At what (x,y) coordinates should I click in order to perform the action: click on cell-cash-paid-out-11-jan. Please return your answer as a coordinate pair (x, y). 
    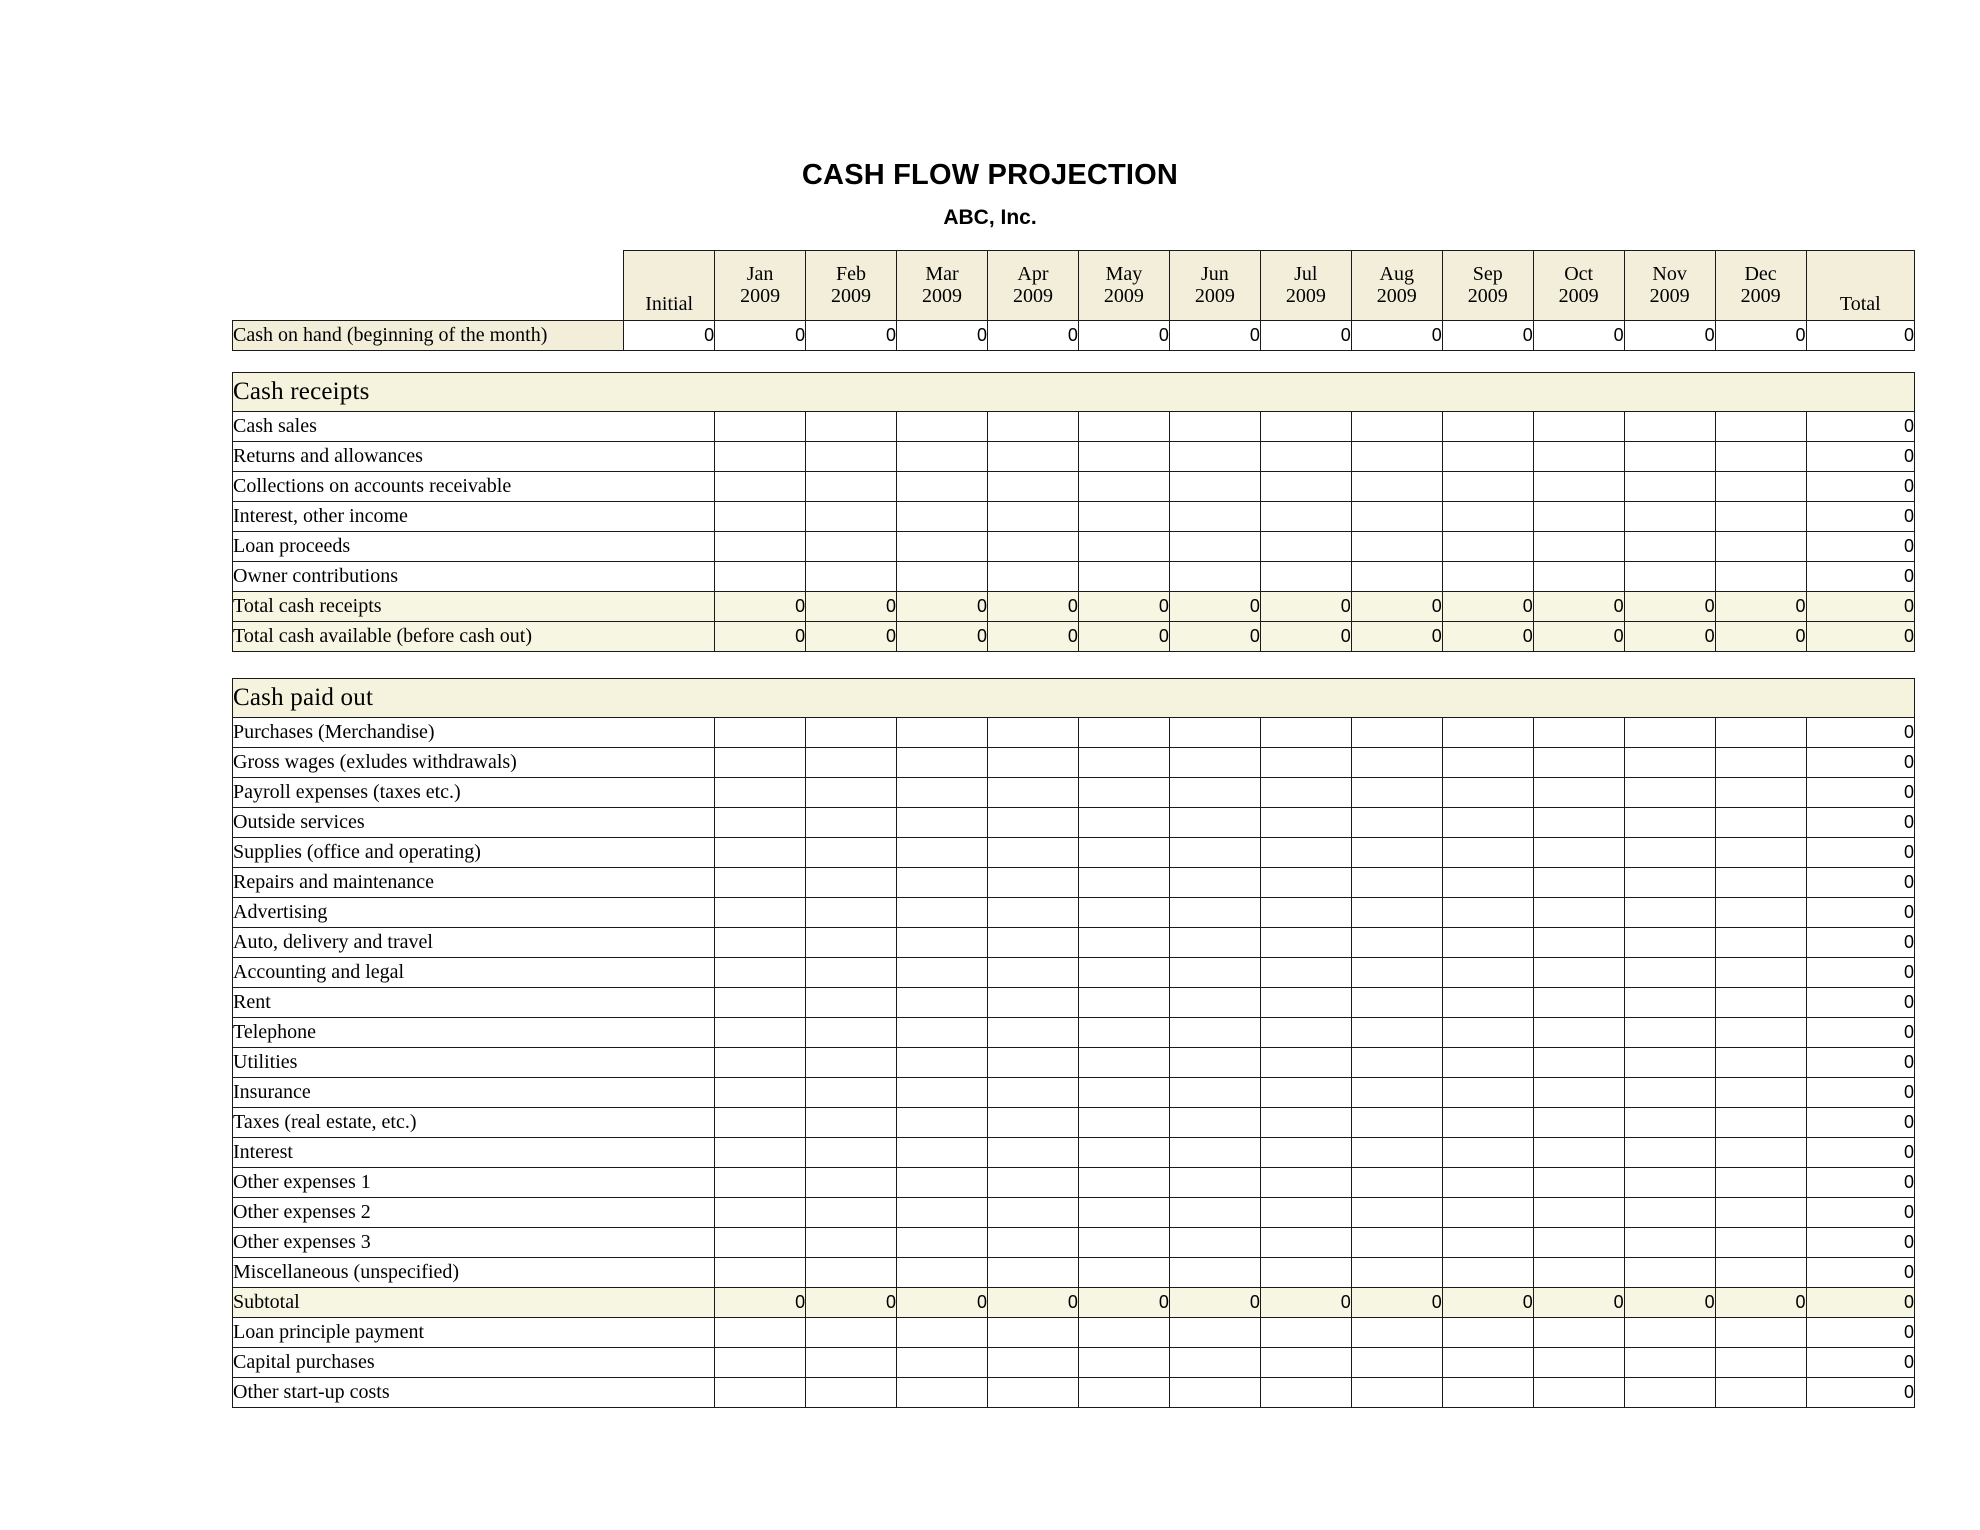
    Looking at the image, I should click on (760, 1062).